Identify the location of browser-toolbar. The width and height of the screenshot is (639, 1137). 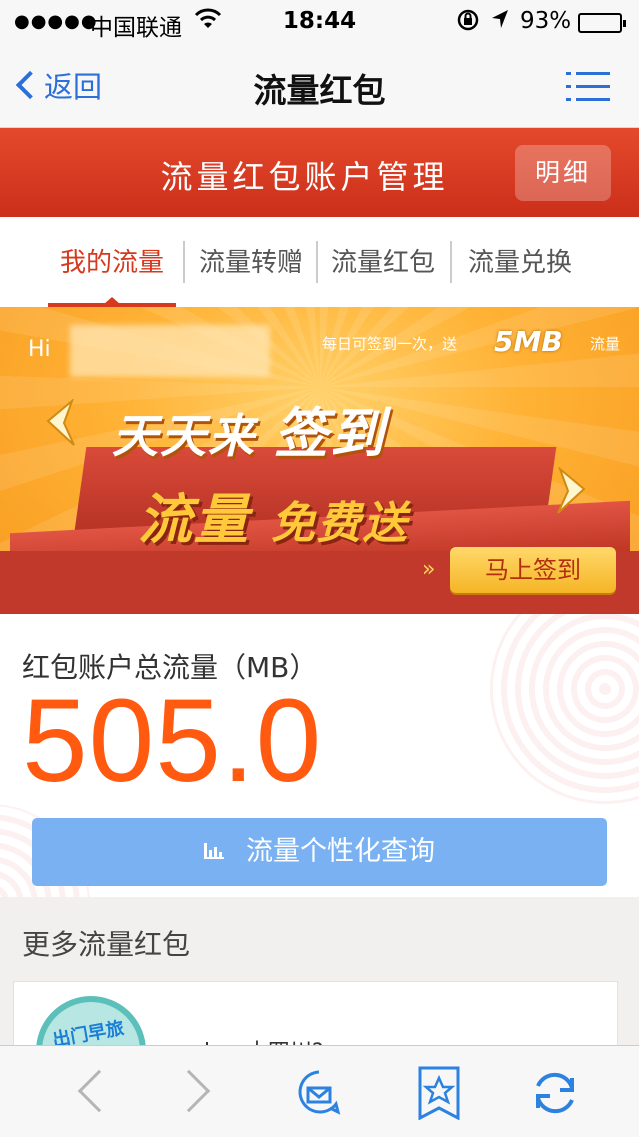
(319, 1091).